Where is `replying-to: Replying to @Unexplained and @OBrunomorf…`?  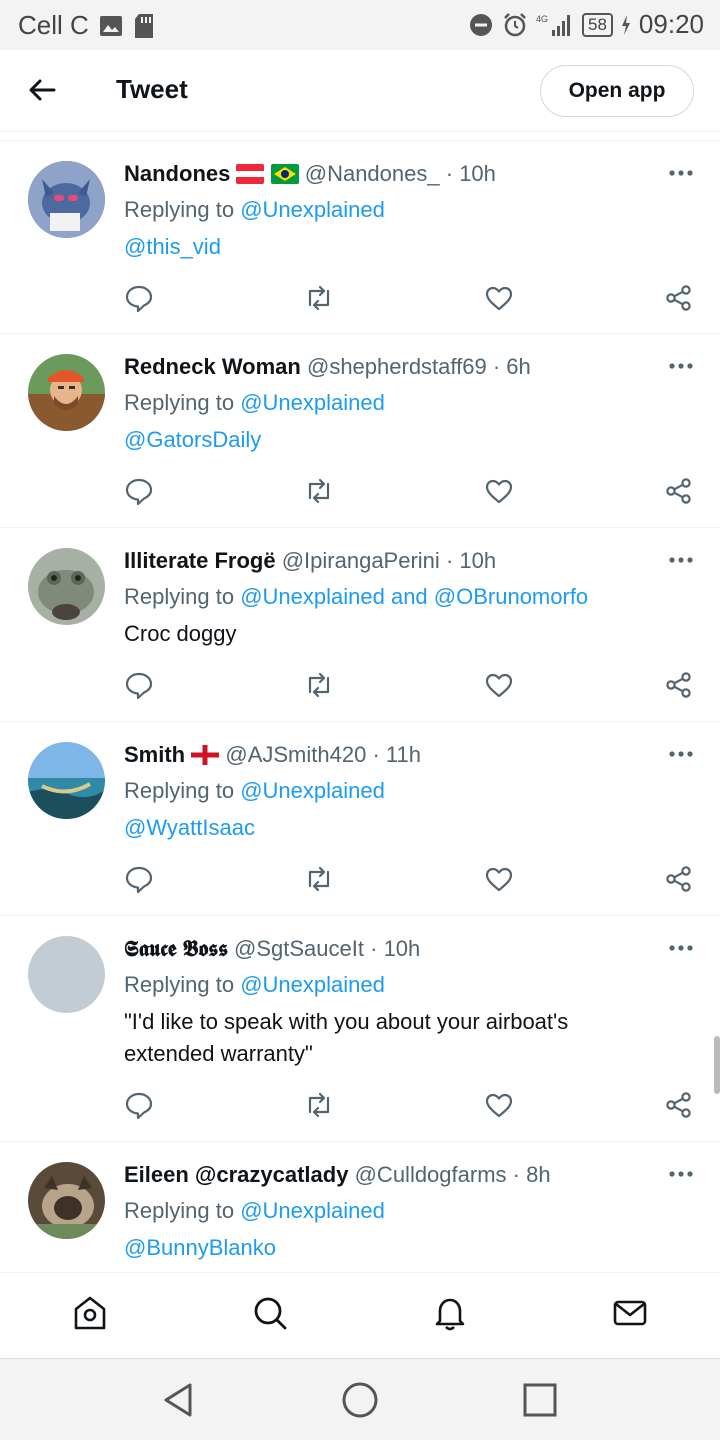 replying-to: Replying to @Unexplained and @OBrunomorf… is located at coordinates (356, 597).